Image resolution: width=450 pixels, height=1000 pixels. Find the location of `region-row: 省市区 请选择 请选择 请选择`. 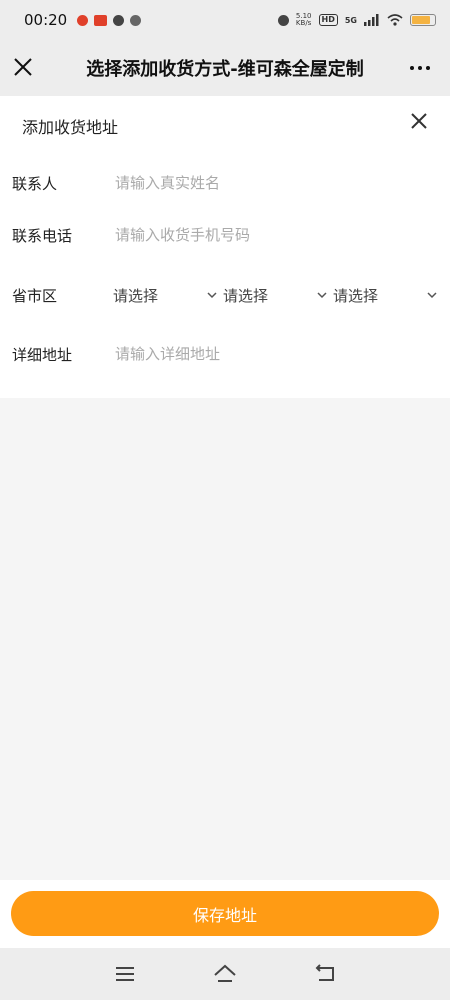

region-row: 省市区 请选择 请选择 请选择 is located at coordinates (225, 295).